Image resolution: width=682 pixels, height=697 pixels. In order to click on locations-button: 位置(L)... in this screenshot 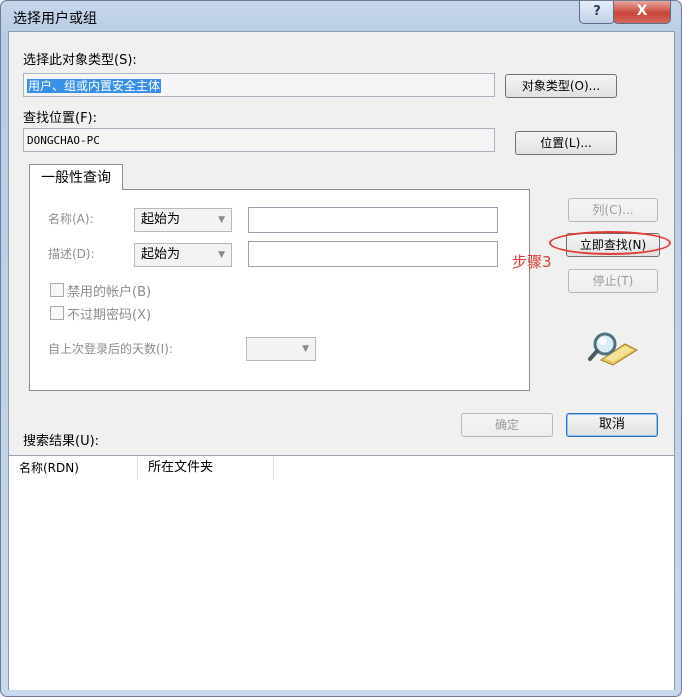, I will do `click(566, 143)`.